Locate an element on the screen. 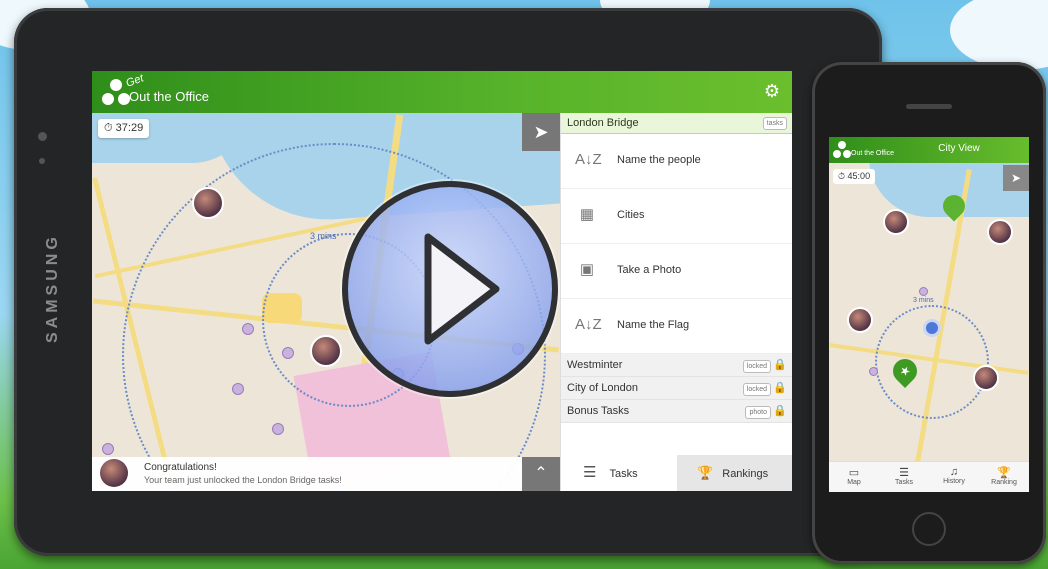 Image resolution: width=1048 pixels, height=569 pixels. locked-location-tag: photo is located at coordinates (758, 412).